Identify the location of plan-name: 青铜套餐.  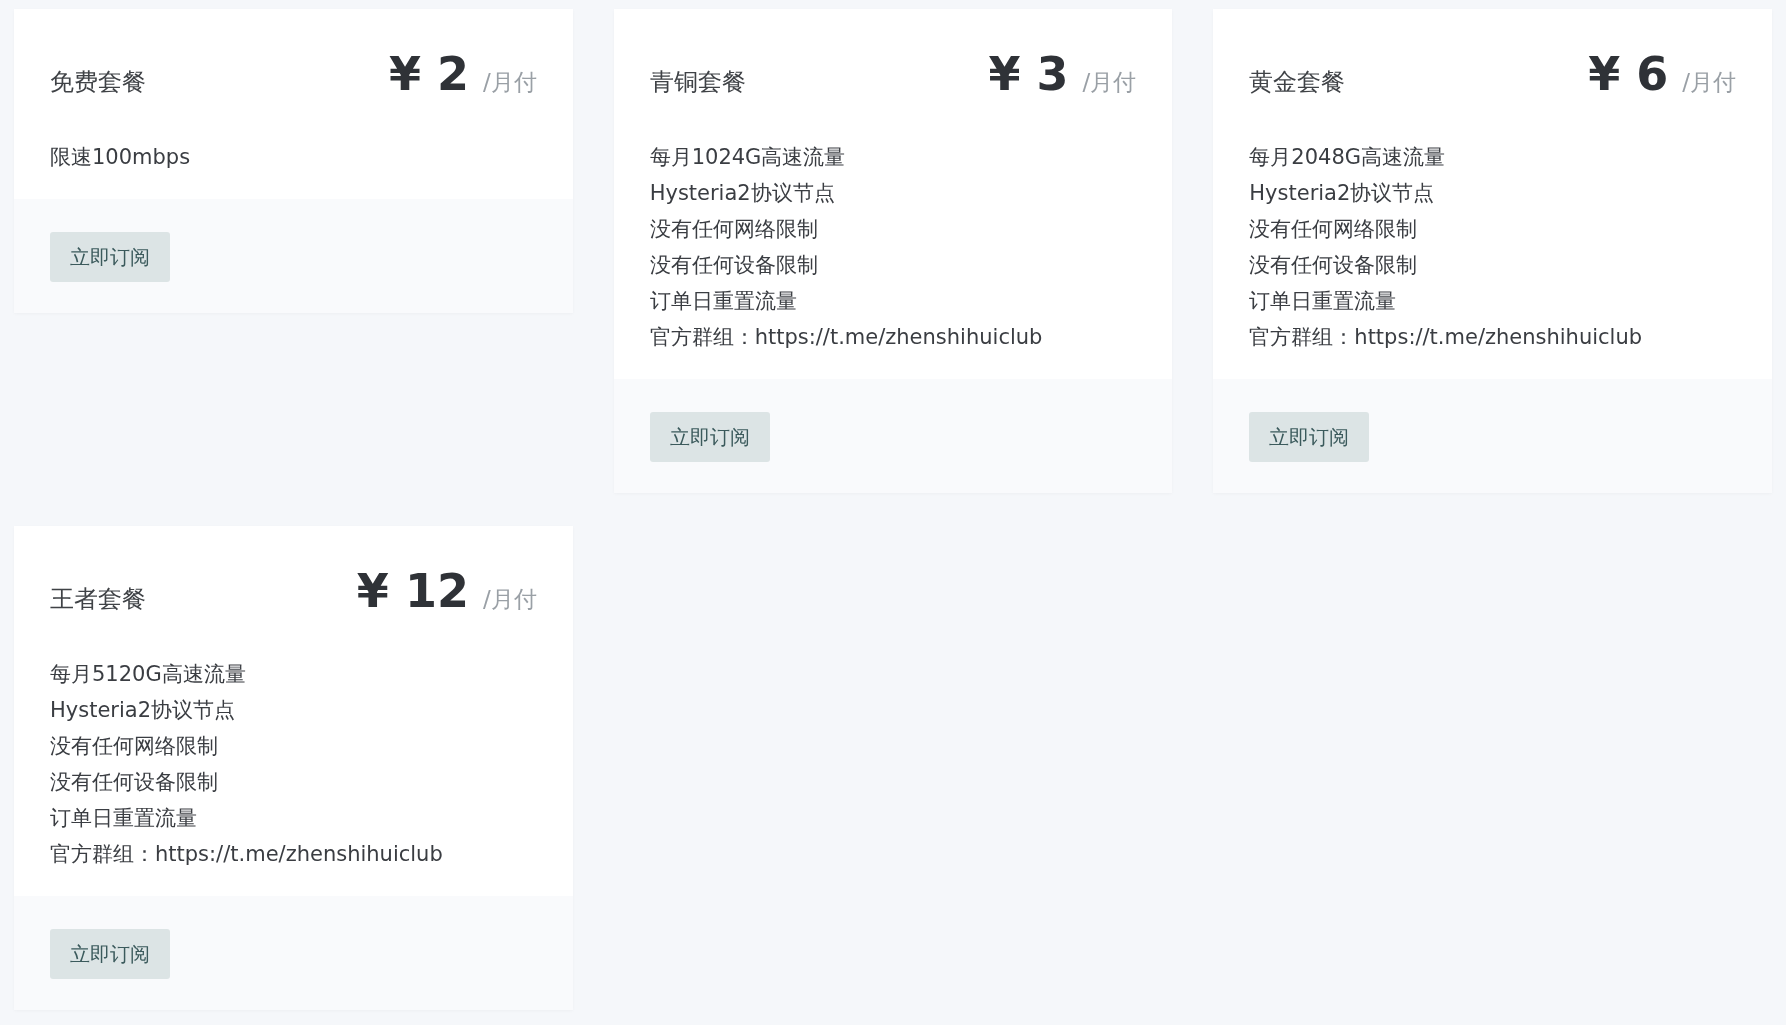
(697, 82).